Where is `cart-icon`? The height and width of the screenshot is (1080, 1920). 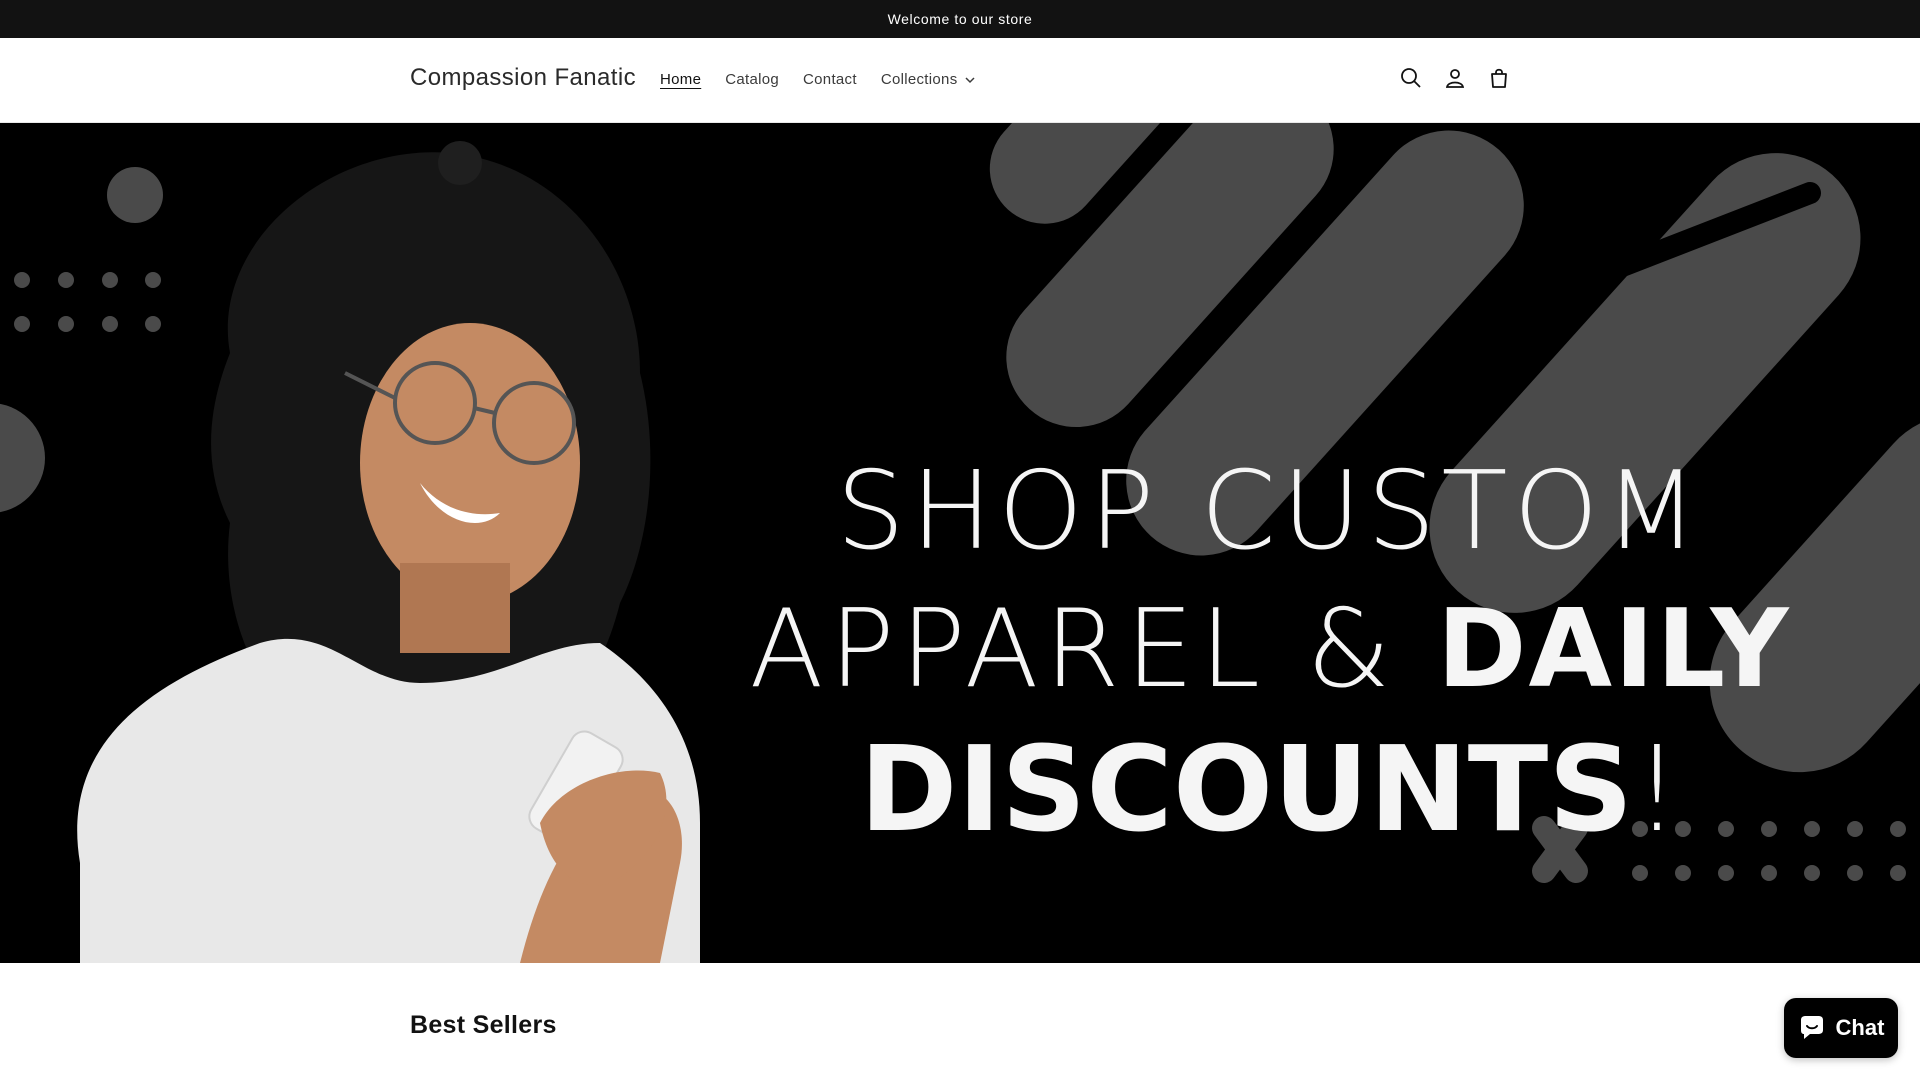 cart-icon is located at coordinates (1499, 78).